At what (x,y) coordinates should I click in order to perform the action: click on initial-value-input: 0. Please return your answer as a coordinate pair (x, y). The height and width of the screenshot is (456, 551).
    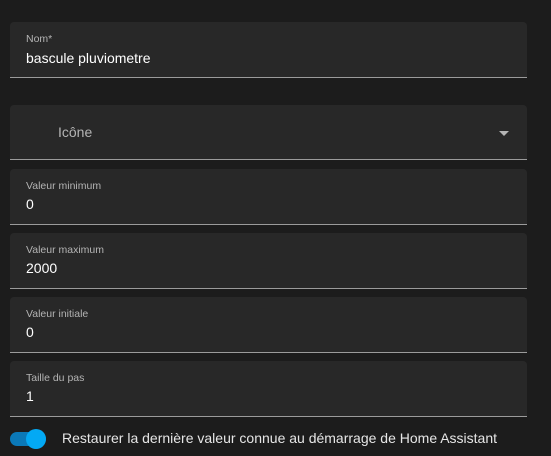
    Looking at the image, I should click on (30, 332).